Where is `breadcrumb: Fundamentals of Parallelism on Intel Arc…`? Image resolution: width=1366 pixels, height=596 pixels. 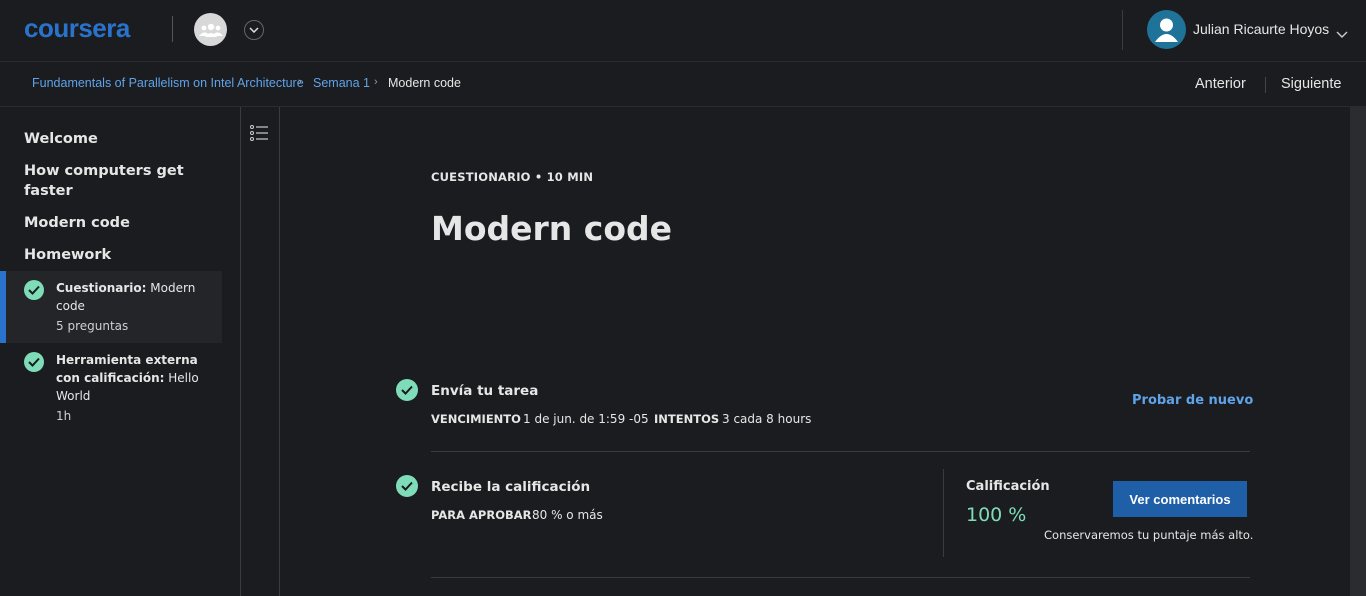
breadcrumb: Fundamentals of Parallelism on Intel Arc… is located at coordinates (683, 84).